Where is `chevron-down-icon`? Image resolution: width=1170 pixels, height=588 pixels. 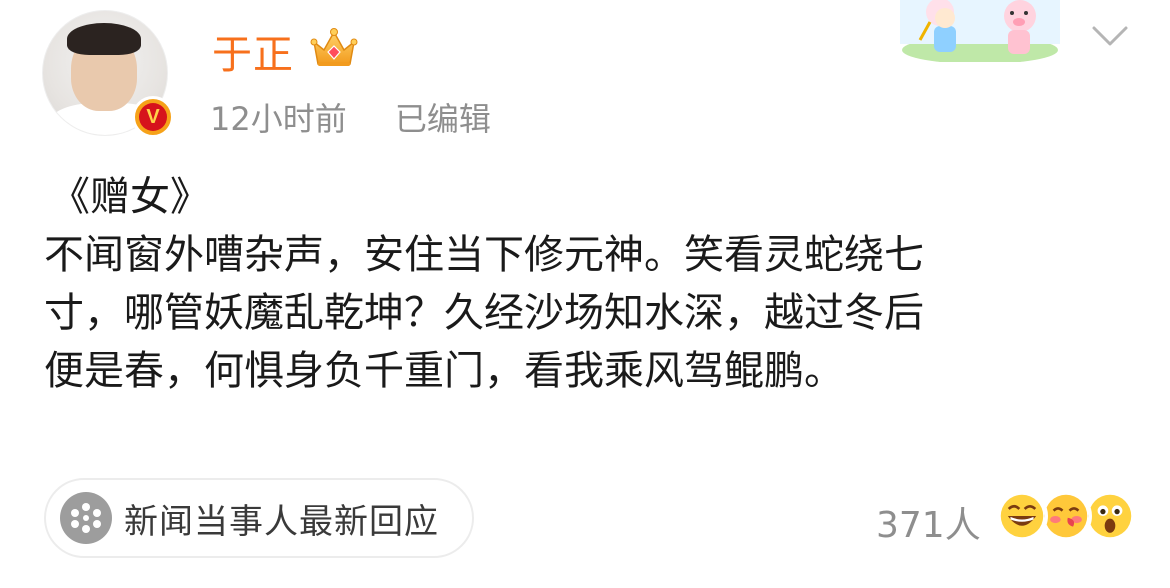 chevron-down-icon is located at coordinates (1110, 35).